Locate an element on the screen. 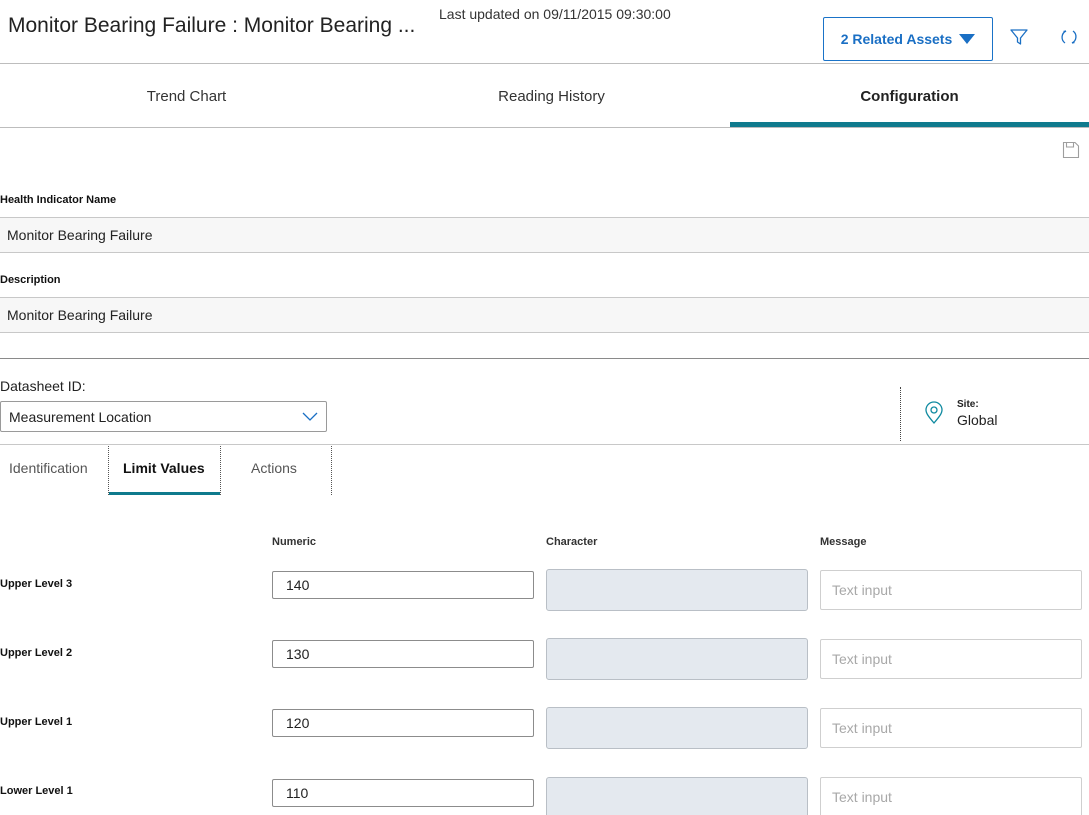  active-subtab-indicator is located at coordinates (164, 493).